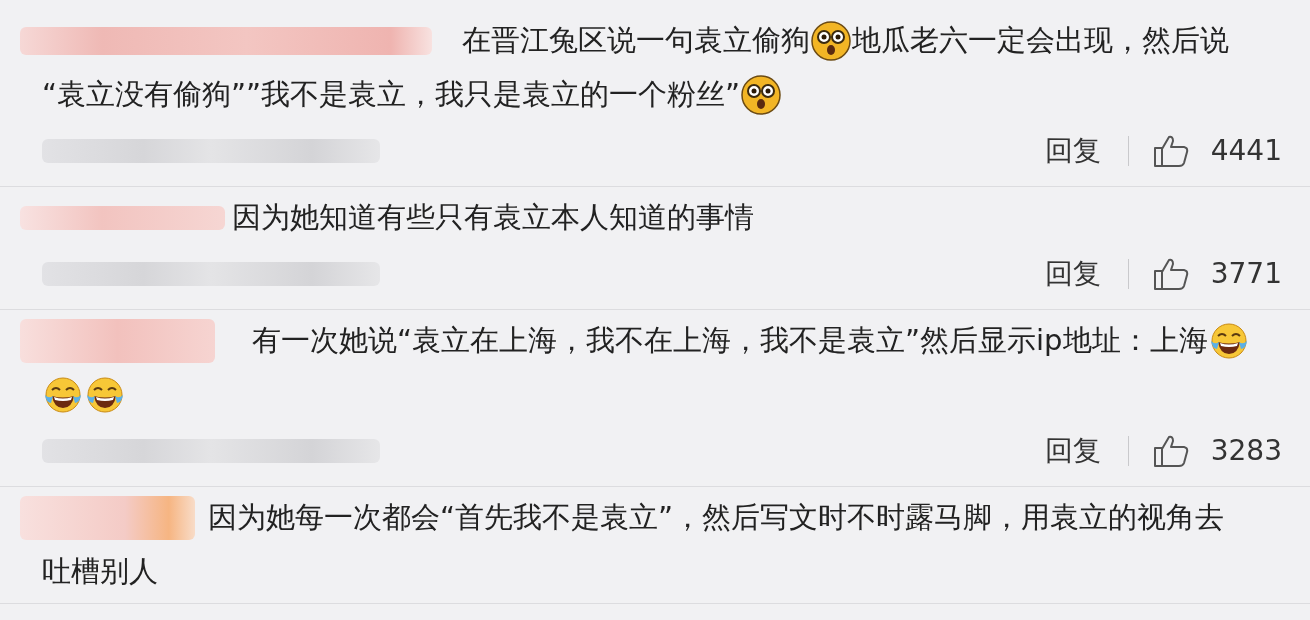  Describe the element at coordinates (1040, 41) in the screenshot. I see `comment-text: 地瓜老六一定会出现，然后说` at that location.